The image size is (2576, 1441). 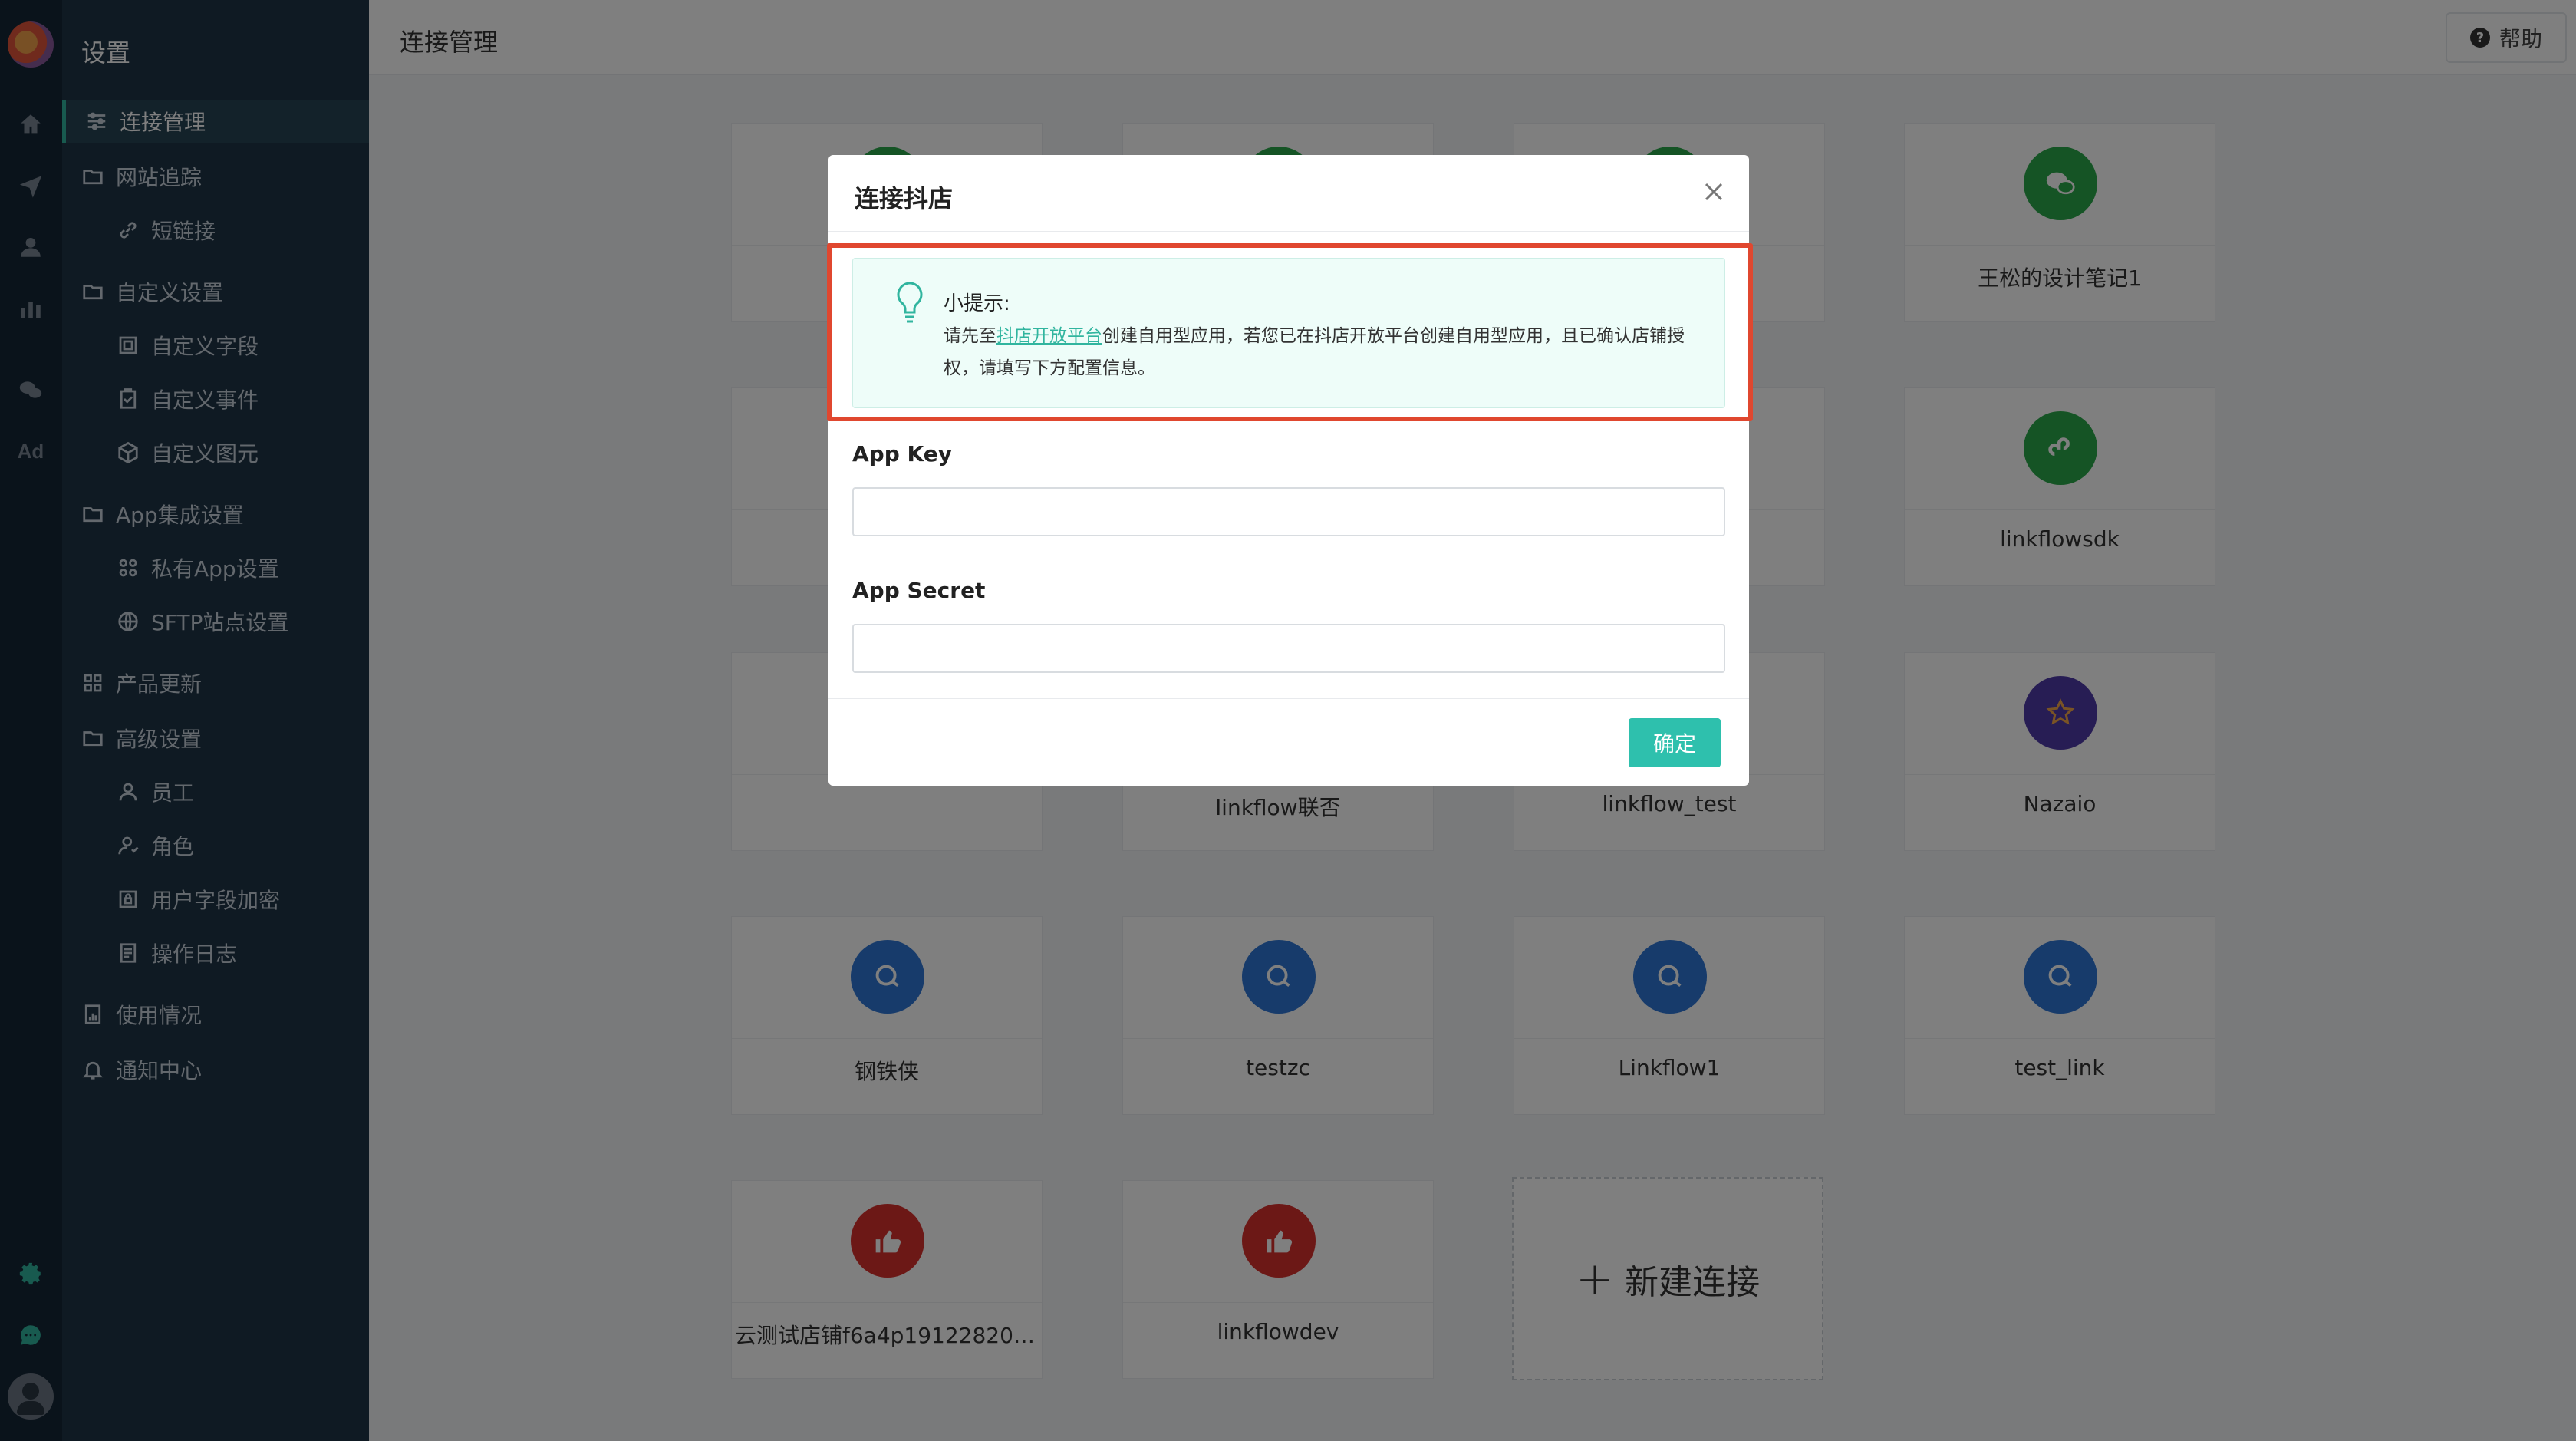 I want to click on app-key-input, so click(x=1288, y=512).